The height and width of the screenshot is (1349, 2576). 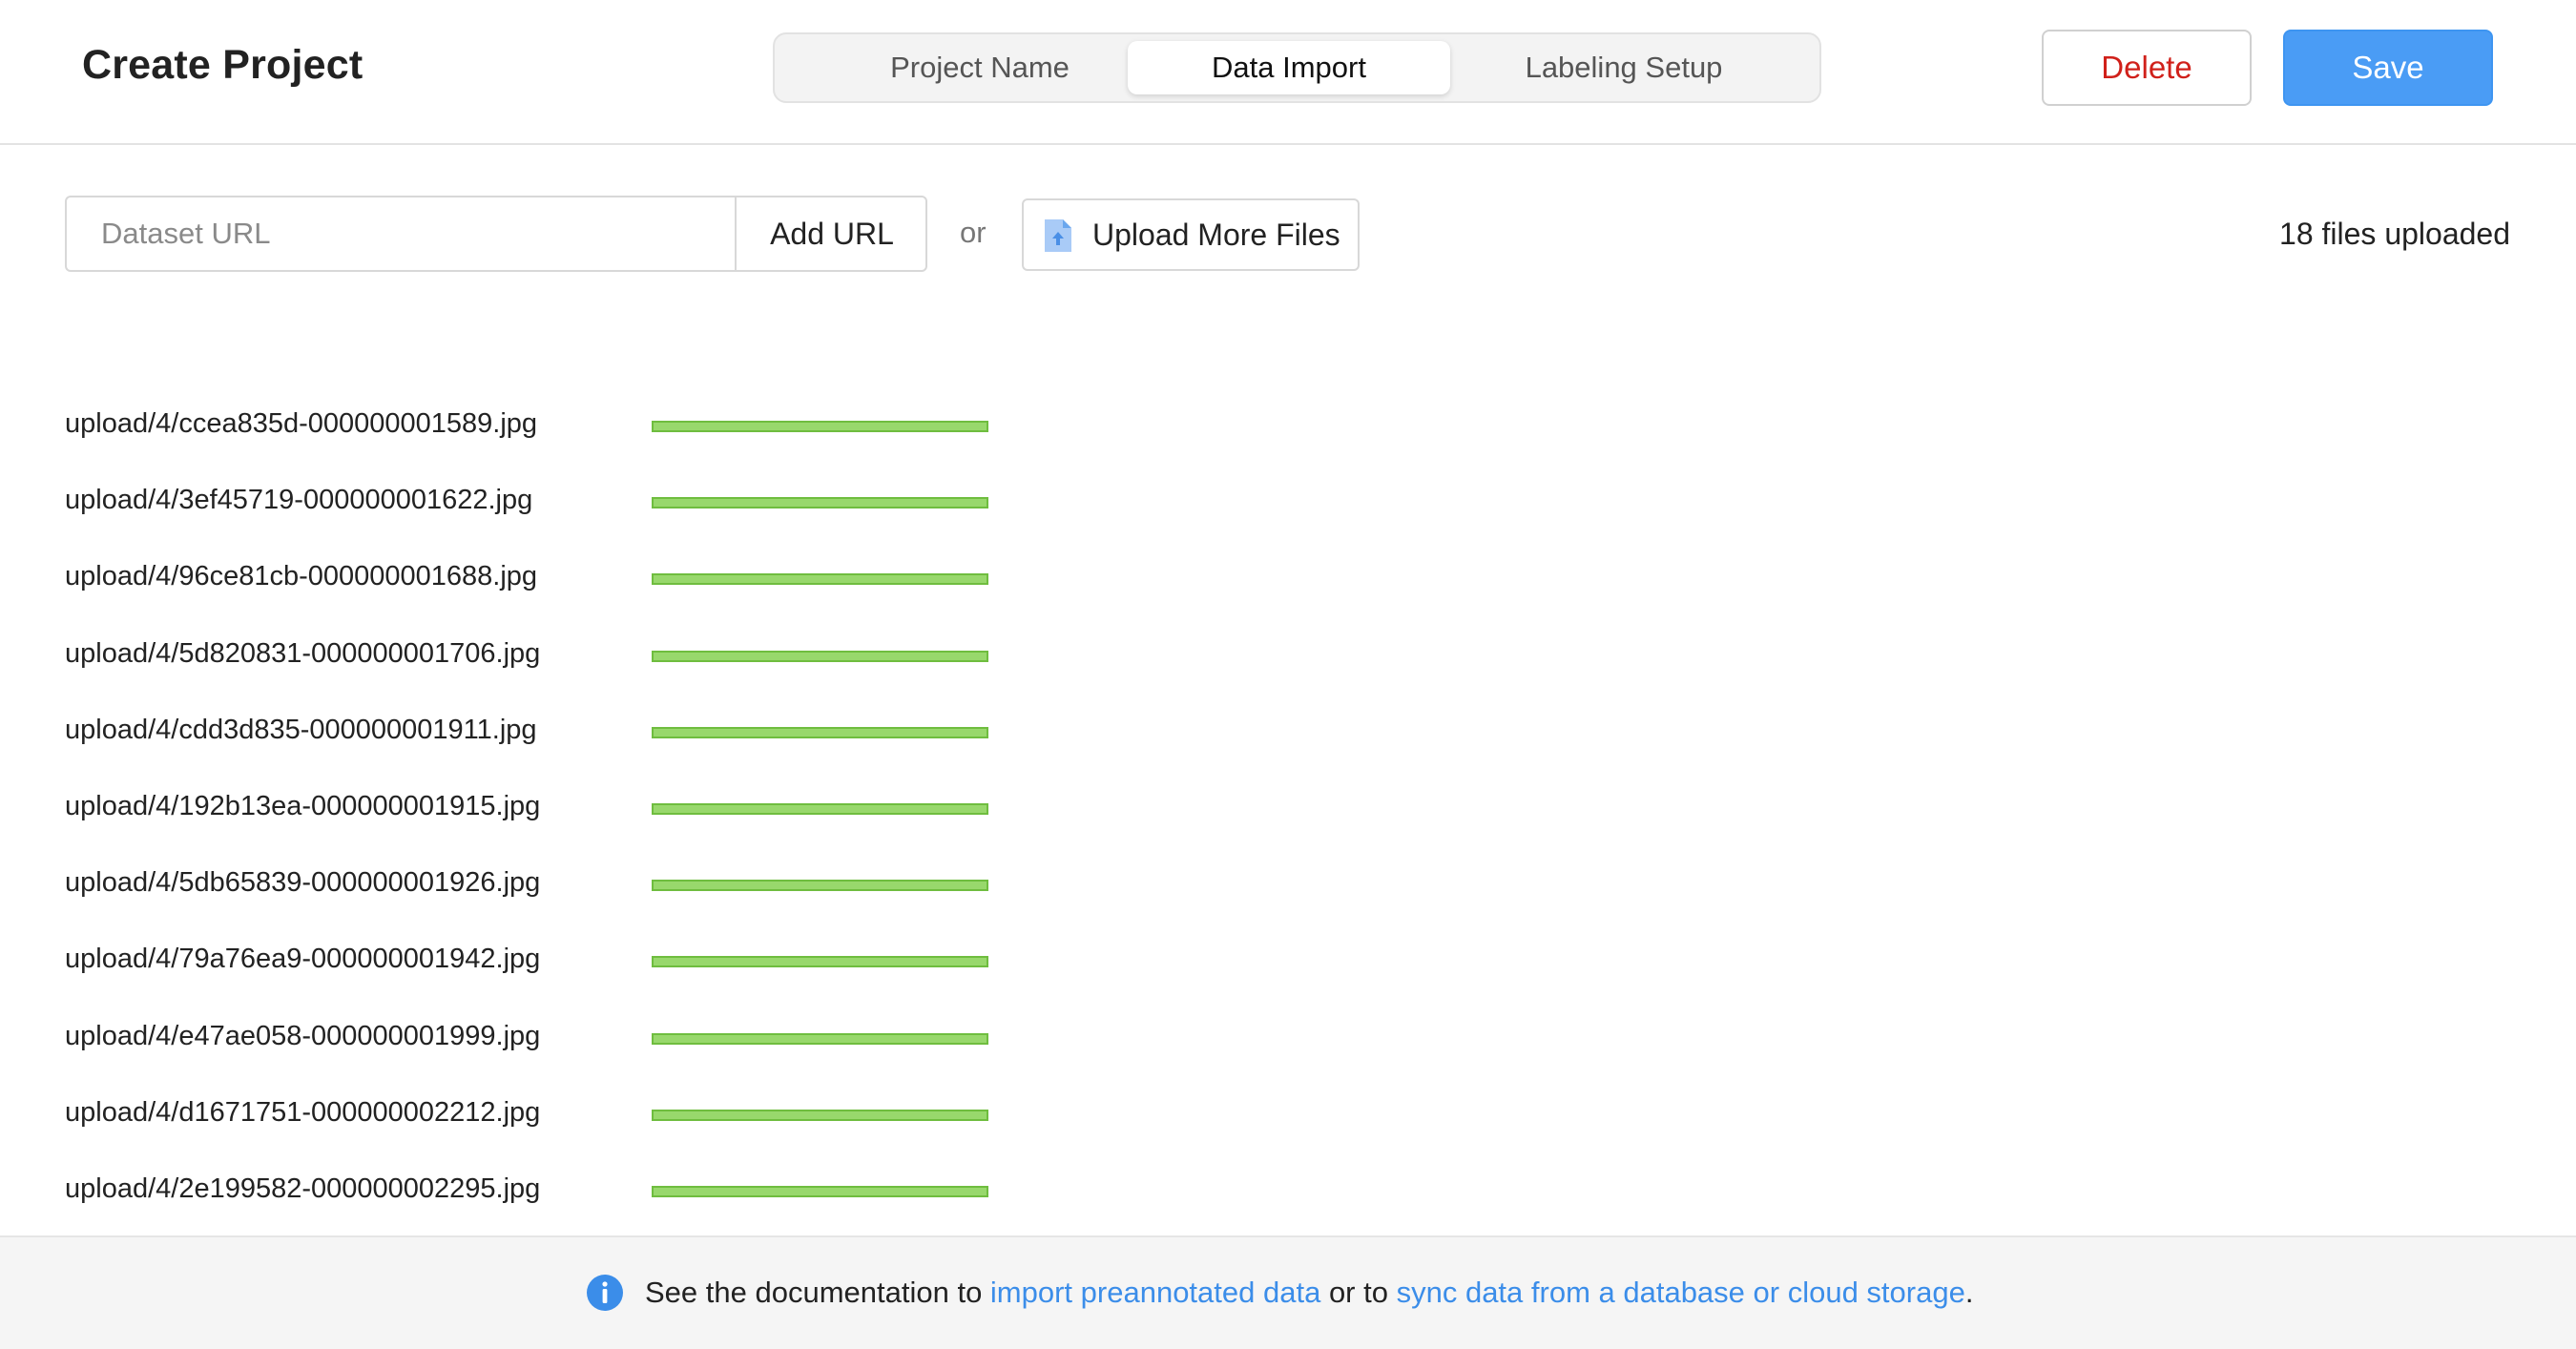 What do you see at coordinates (2147, 68) in the screenshot?
I see `delete-button: Delete` at bounding box center [2147, 68].